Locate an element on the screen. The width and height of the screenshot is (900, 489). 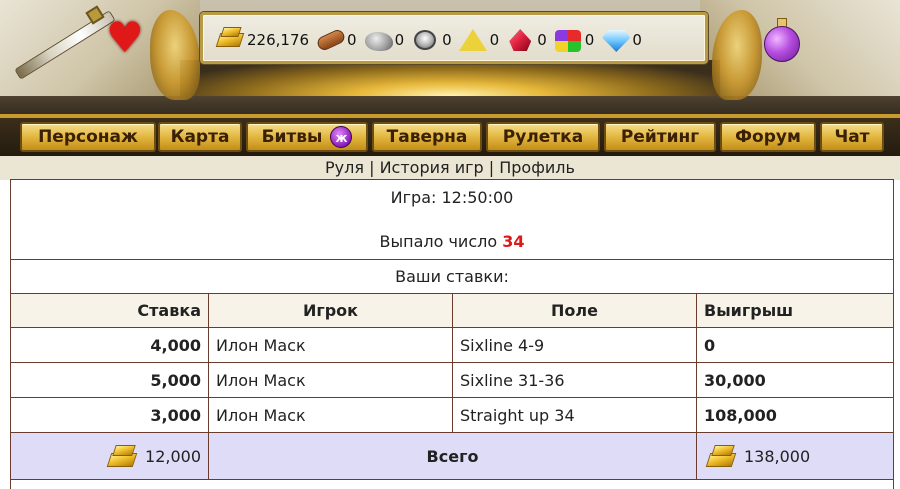
nav-label: Форум is located at coordinates (768, 137).